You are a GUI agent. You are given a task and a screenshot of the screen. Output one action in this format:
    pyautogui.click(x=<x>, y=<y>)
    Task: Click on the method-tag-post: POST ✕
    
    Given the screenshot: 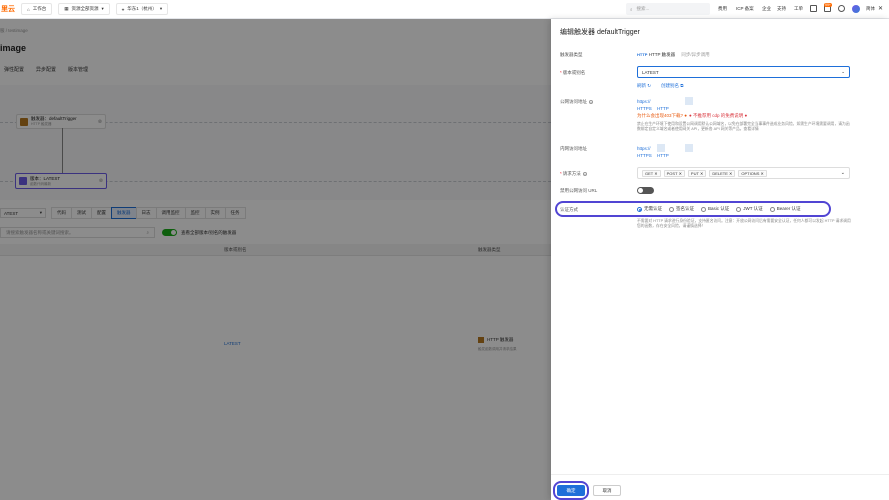 What is the action you would take?
    pyautogui.click(x=674, y=173)
    